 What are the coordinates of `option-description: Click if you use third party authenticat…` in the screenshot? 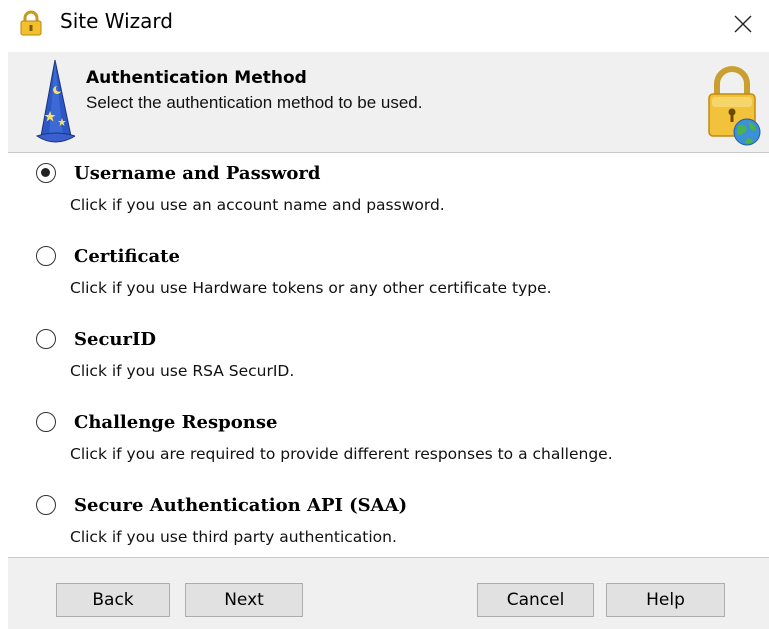 It's located at (233, 537).